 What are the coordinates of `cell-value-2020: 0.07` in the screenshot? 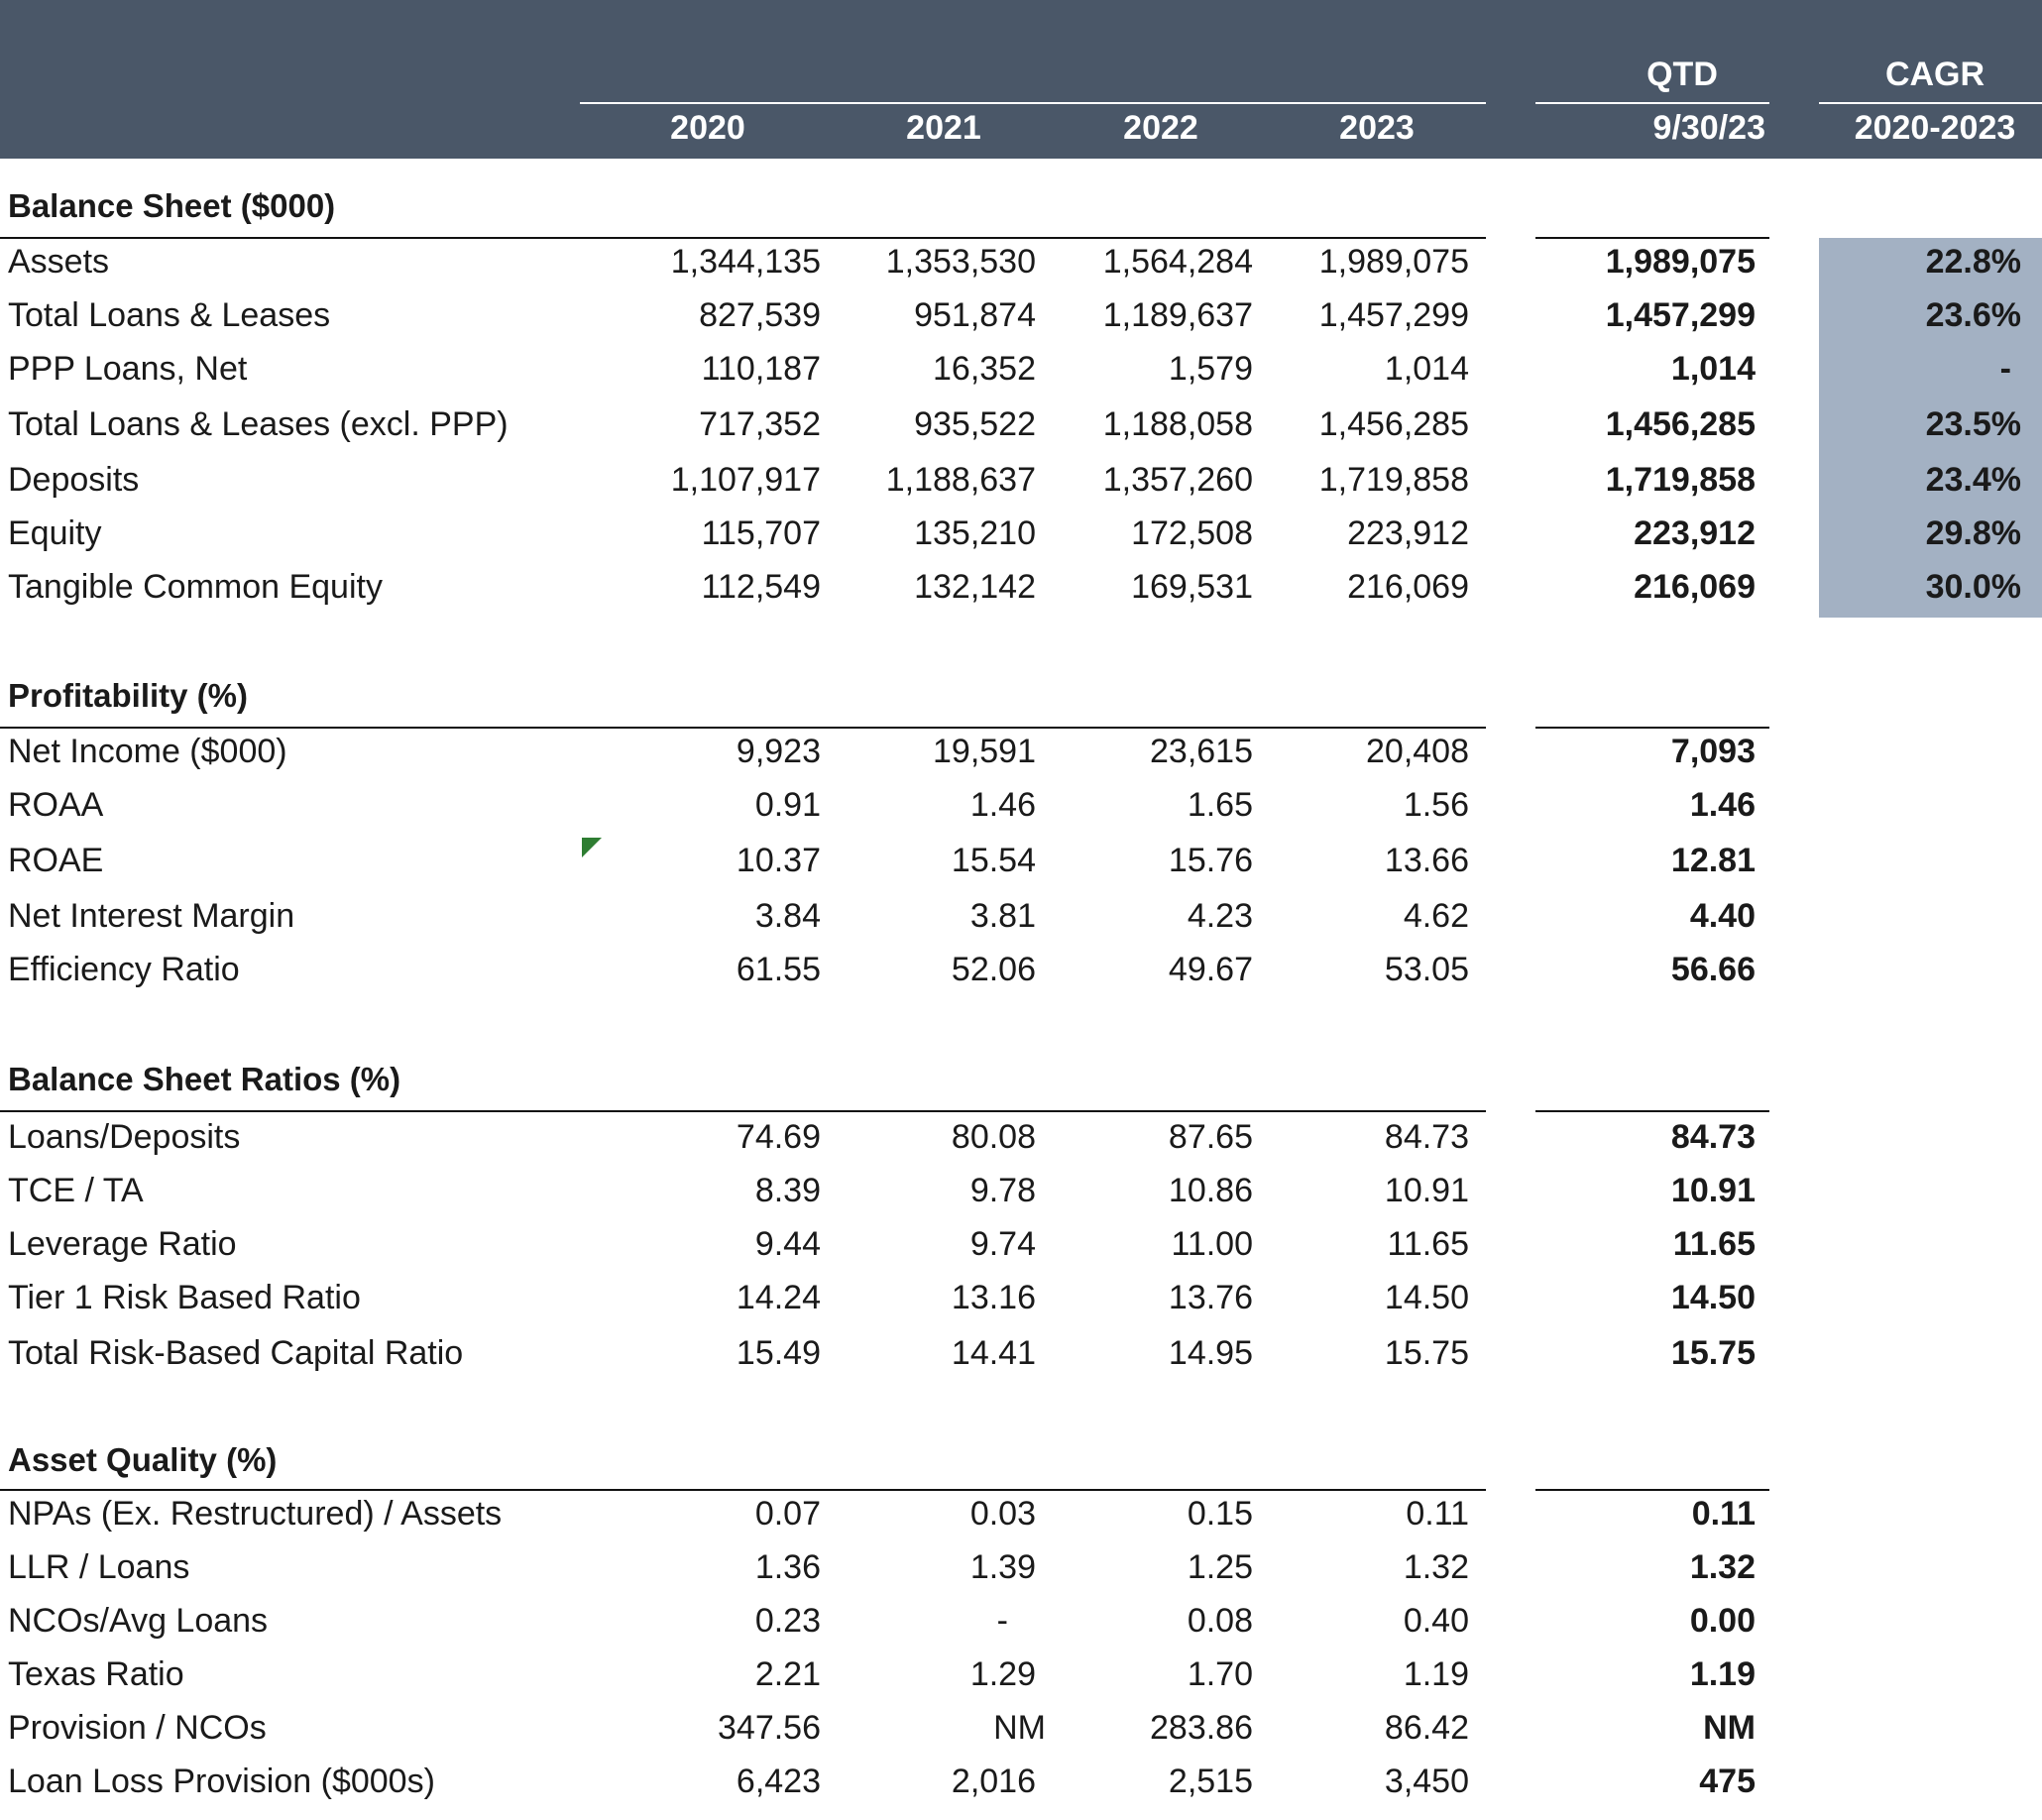 It's located at (788, 1514).